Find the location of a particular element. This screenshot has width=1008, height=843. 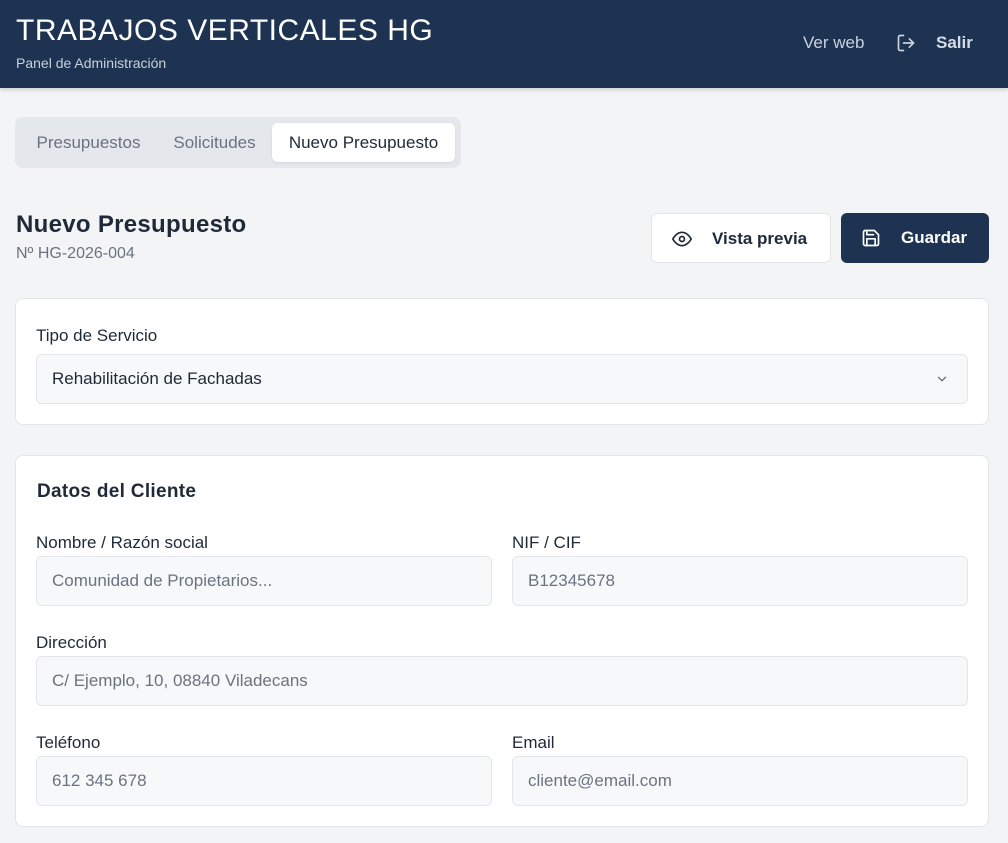

service-selected-value: Rehabilitación de Fachadas is located at coordinates (157, 378).